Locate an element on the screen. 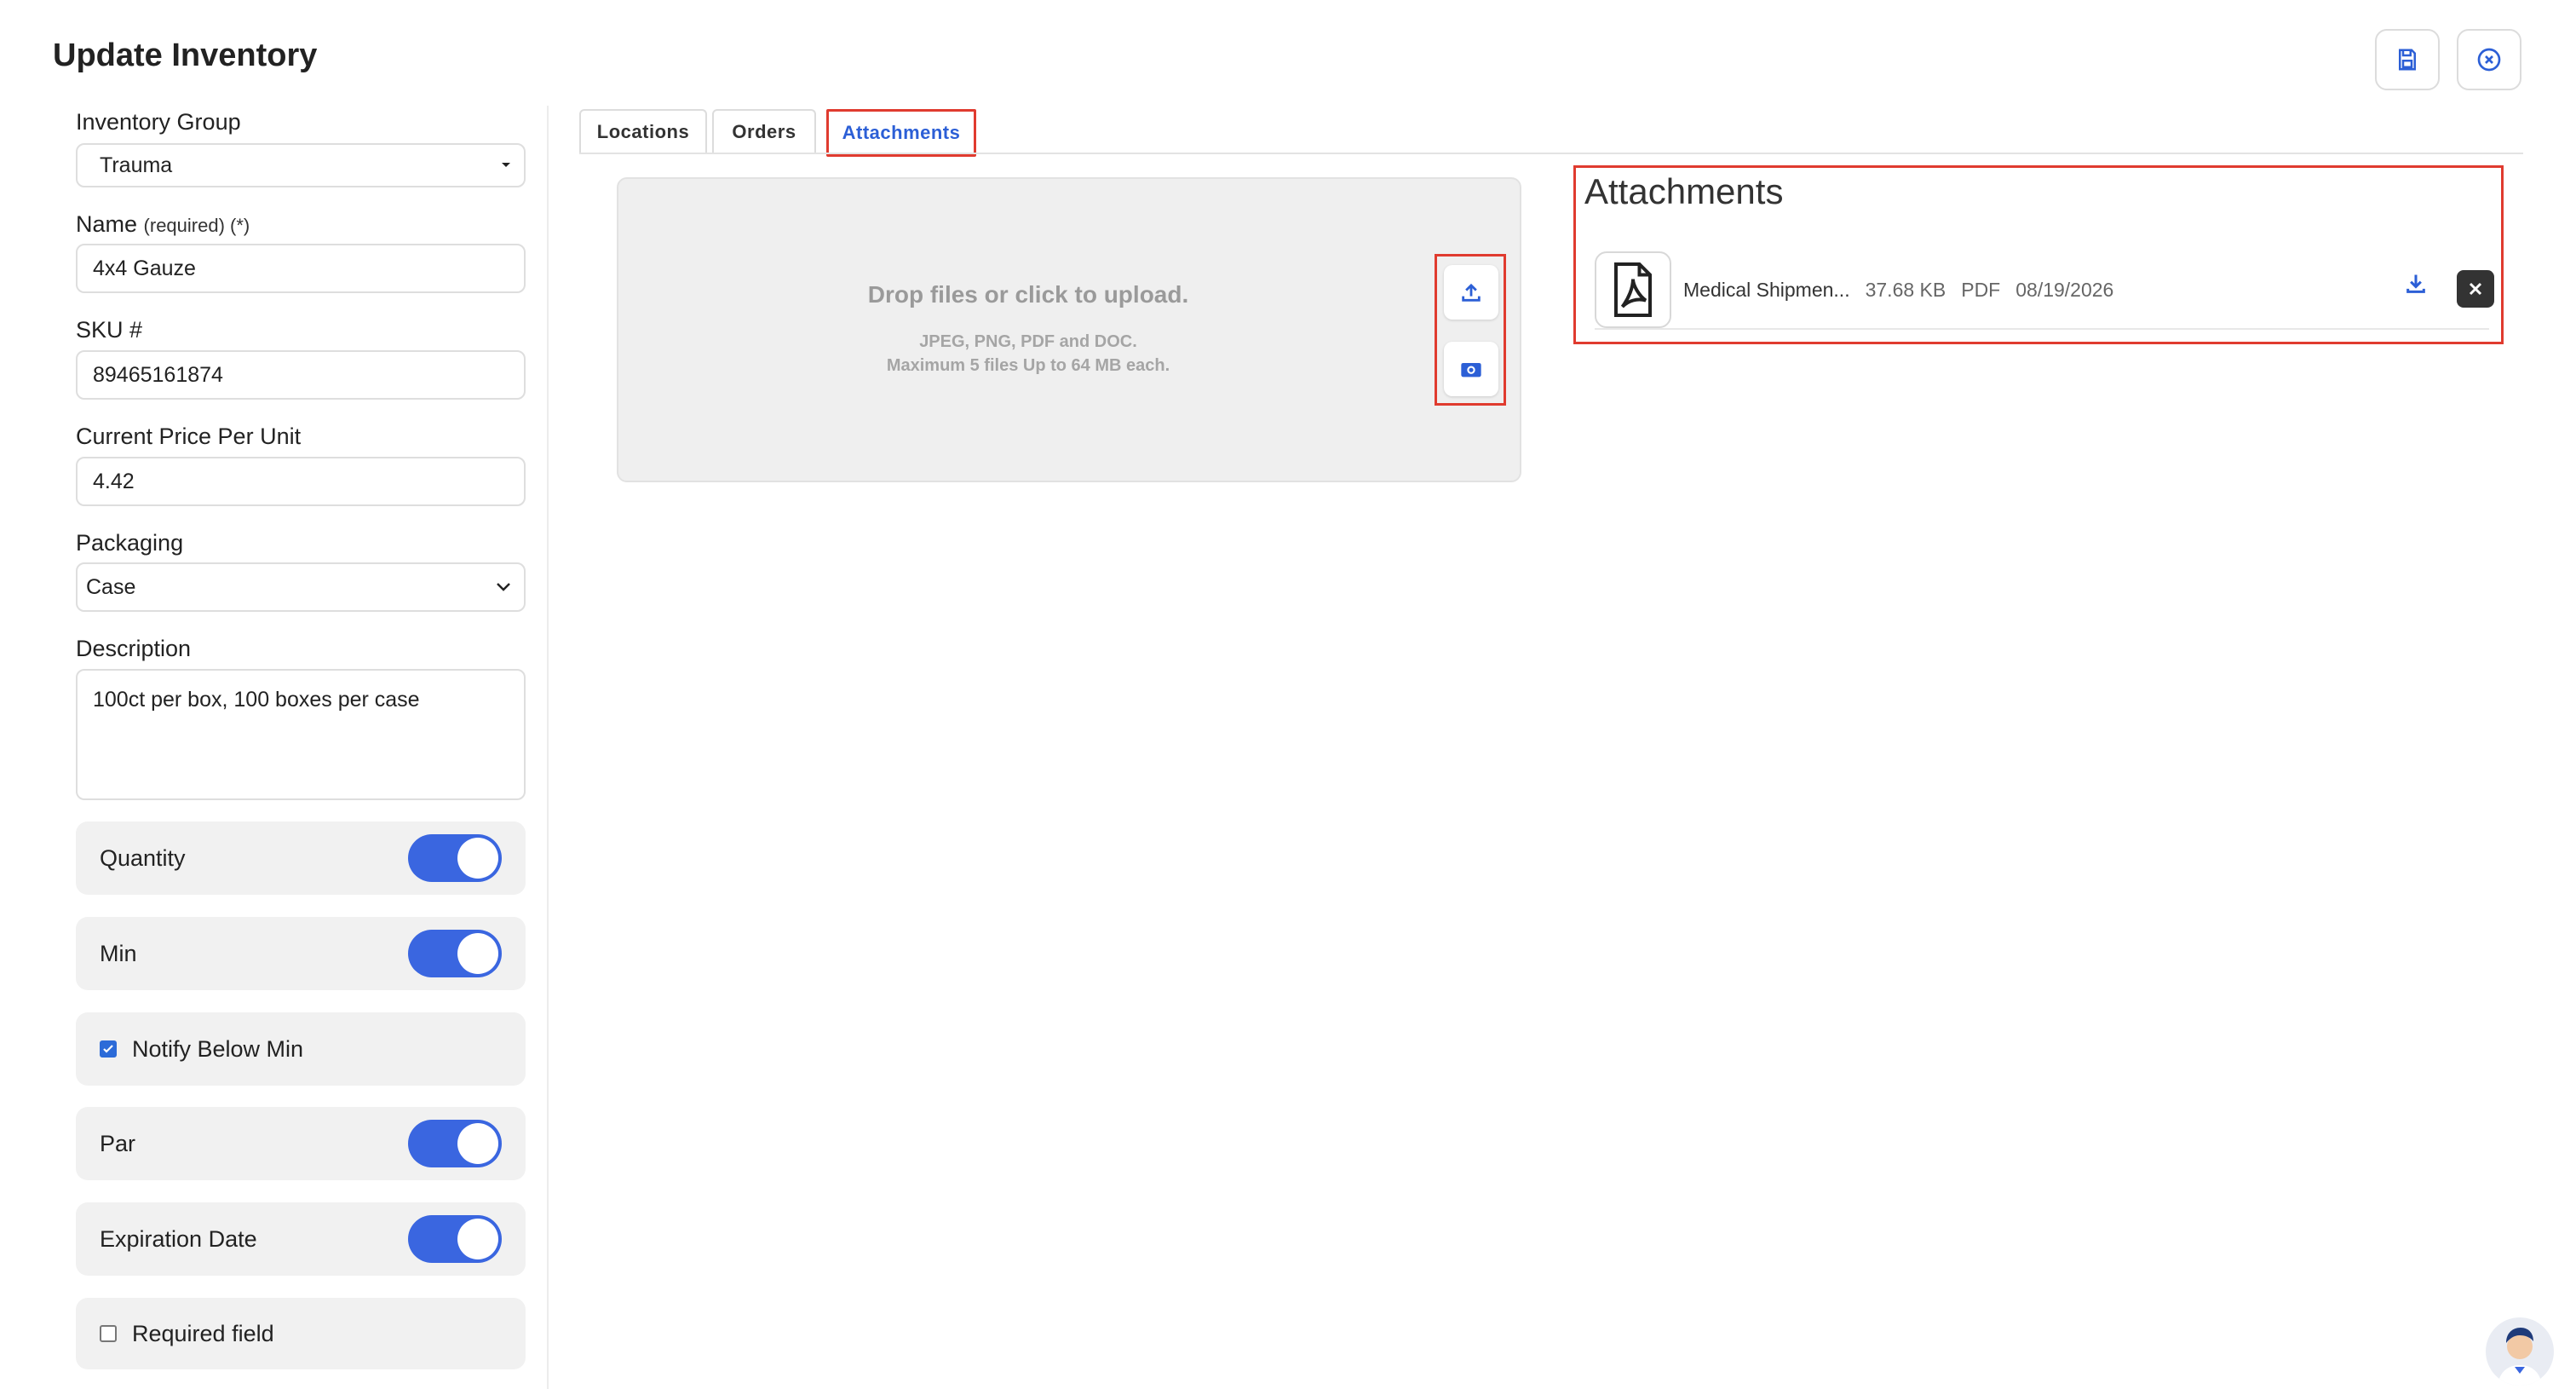  notify-below-min-label: Notify Below Min is located at coordinates (218, 1048).